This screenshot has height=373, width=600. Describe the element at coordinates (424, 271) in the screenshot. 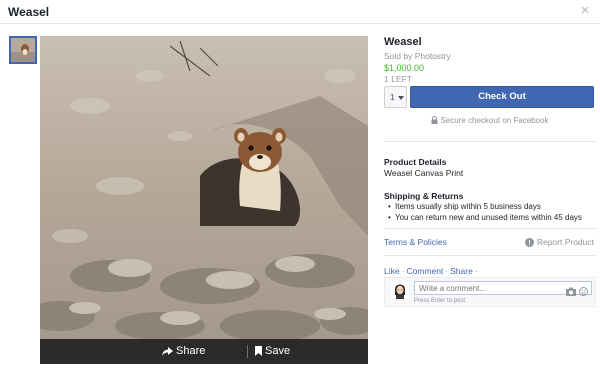

I see `comment-link: Comment` at that location.